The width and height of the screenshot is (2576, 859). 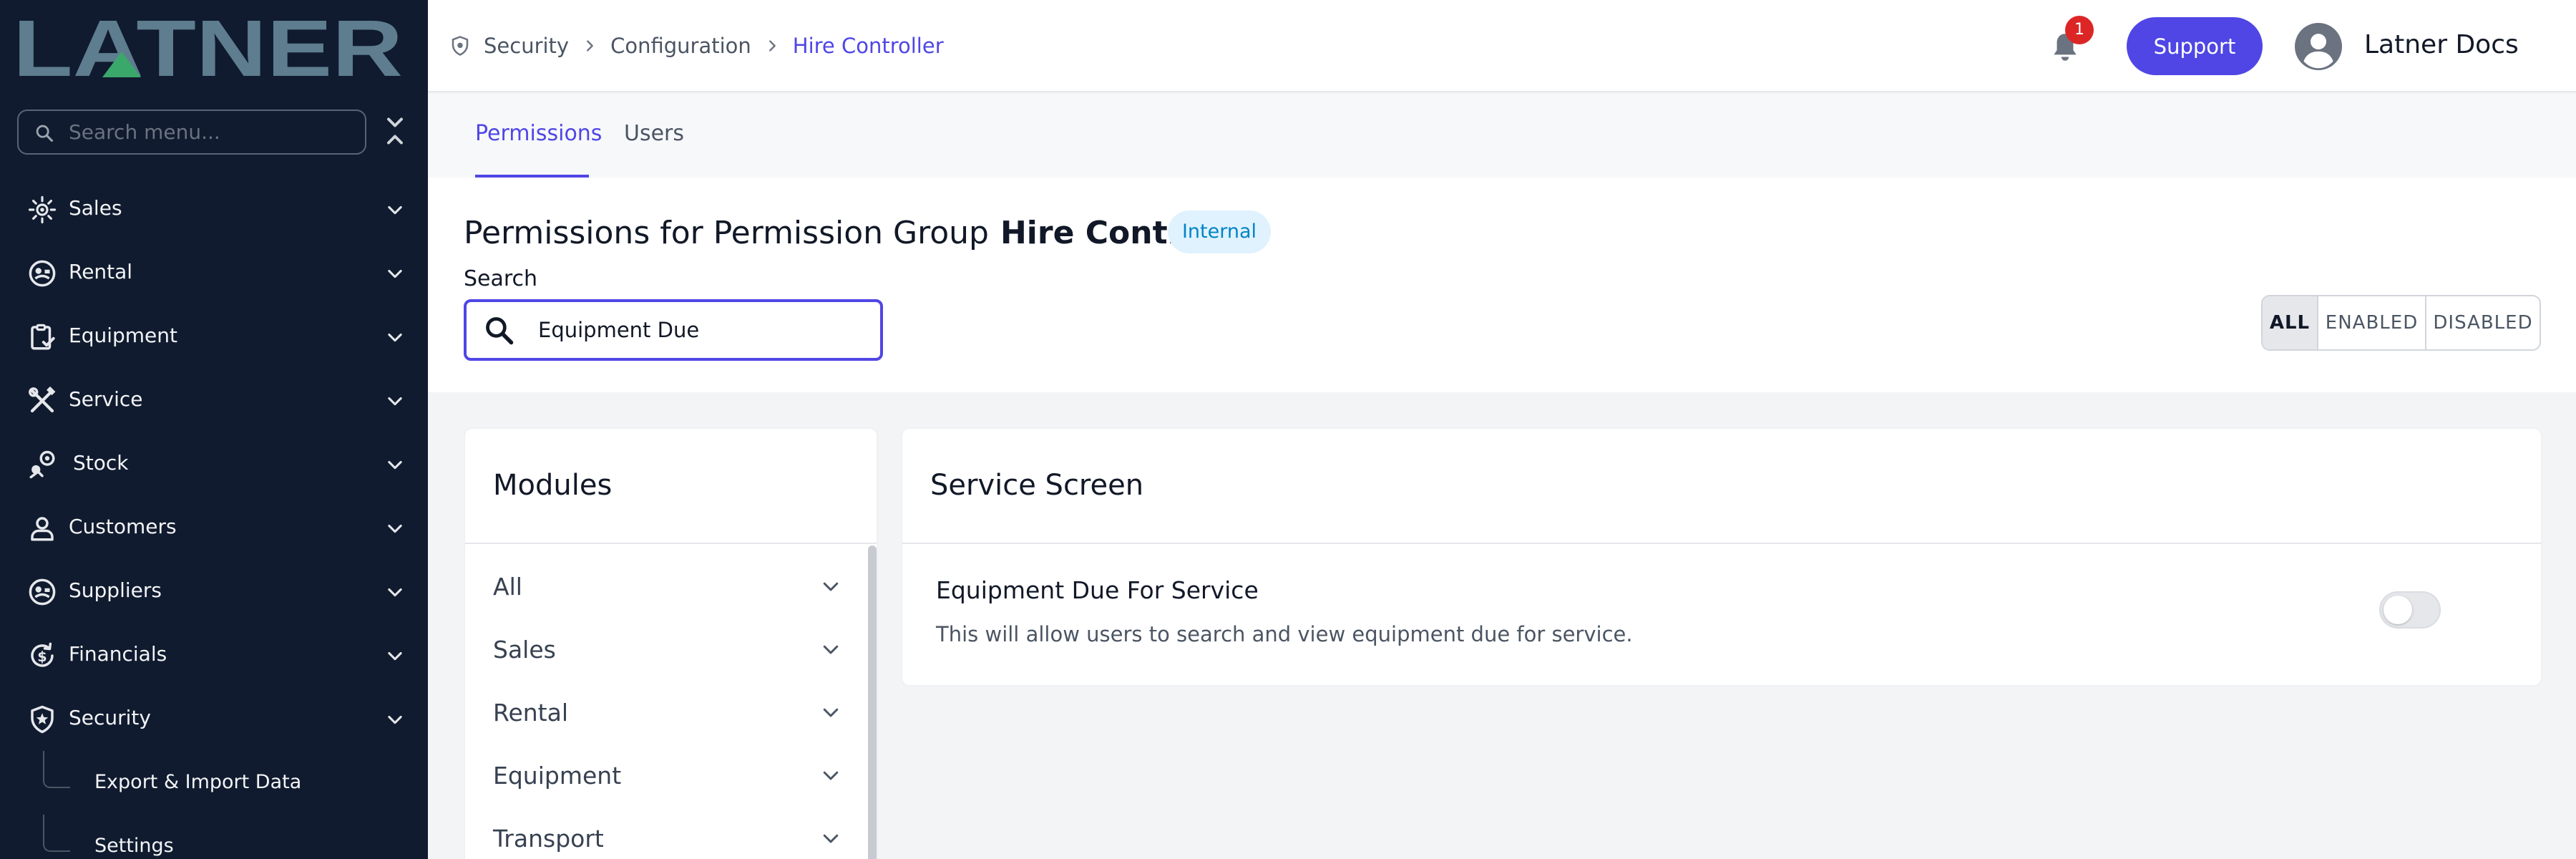 What do you see at coordinates (680, 46) in the screenshot?
I see `breadcrumb-link-configuration: Configuration` at bounding box center [680, 46].